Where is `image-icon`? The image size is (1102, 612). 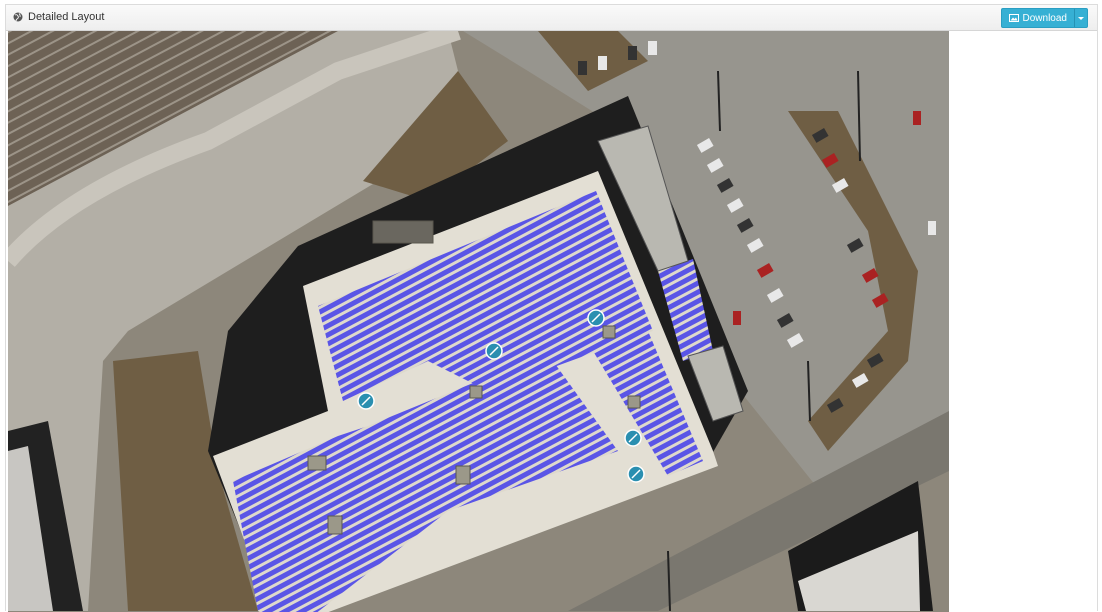 image-icon is located at coordinates (1013, 18).